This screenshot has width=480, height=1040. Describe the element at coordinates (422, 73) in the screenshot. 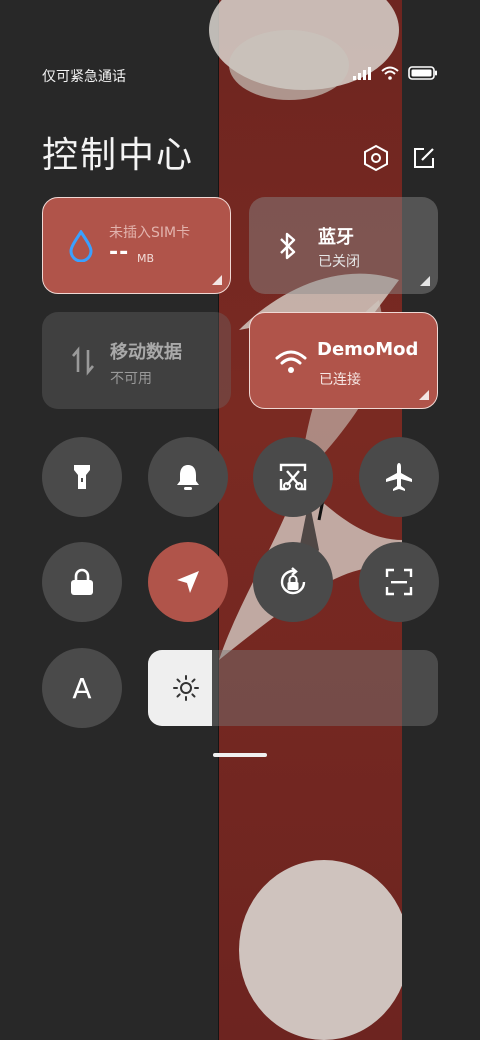

I see `battery-icon` at that location.